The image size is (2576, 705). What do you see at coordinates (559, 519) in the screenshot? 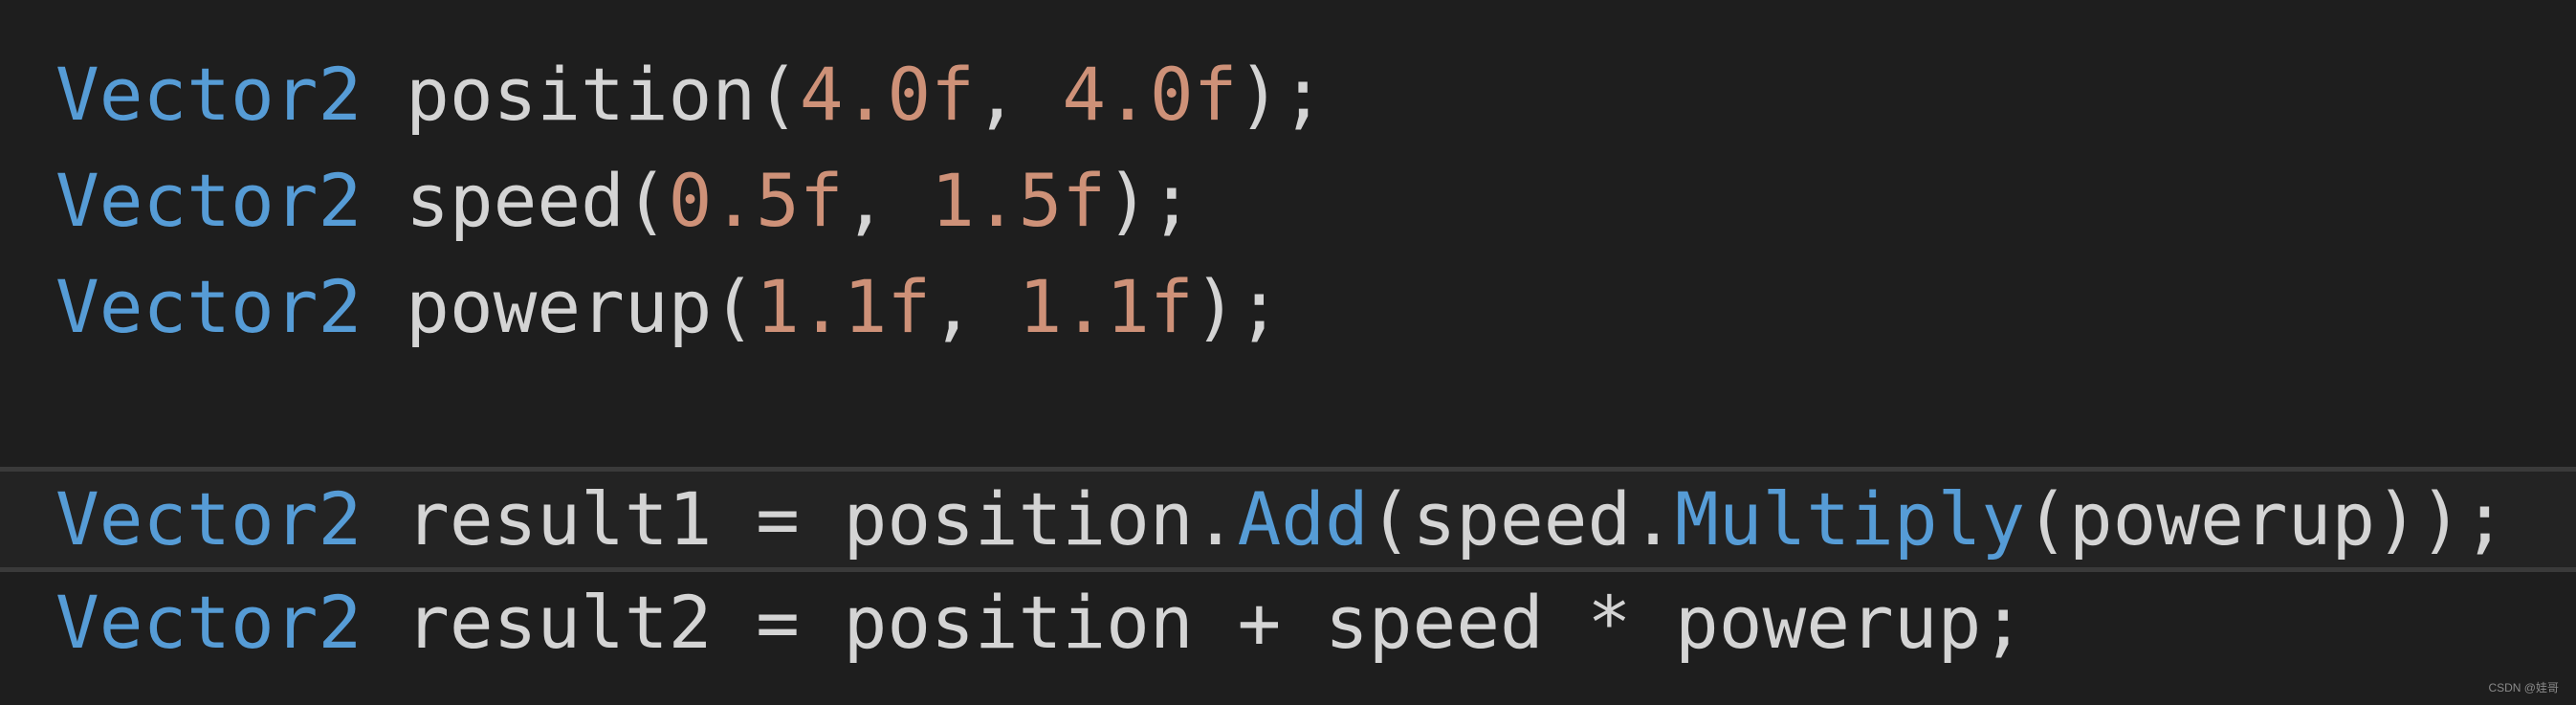
I see `variable-name: result1` at bounding box center [559, 519].